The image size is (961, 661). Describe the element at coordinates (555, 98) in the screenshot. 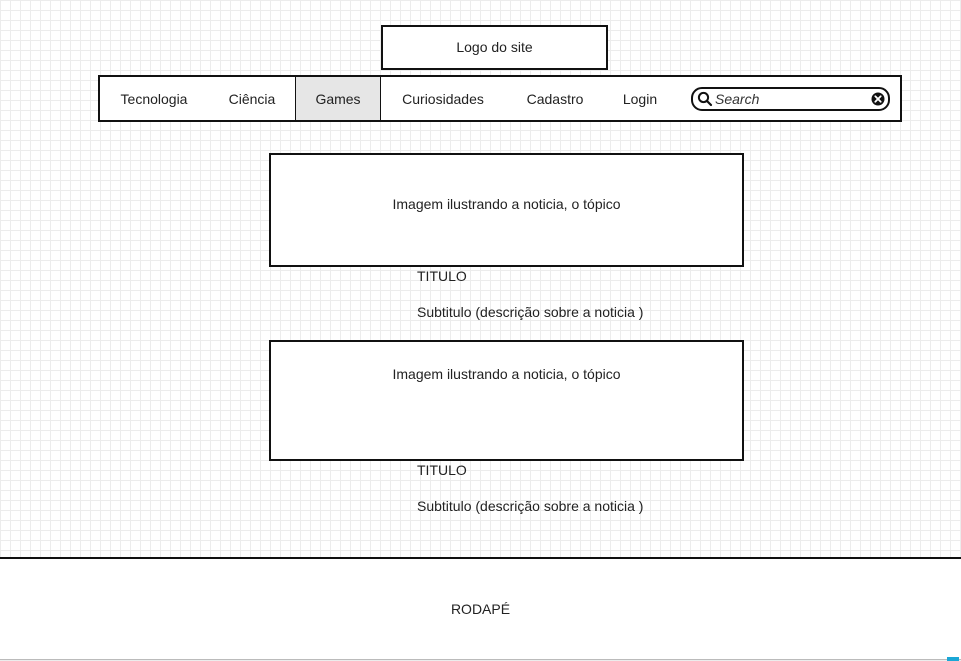

I see `nav-item-cadastro: Cadastro` at that location.